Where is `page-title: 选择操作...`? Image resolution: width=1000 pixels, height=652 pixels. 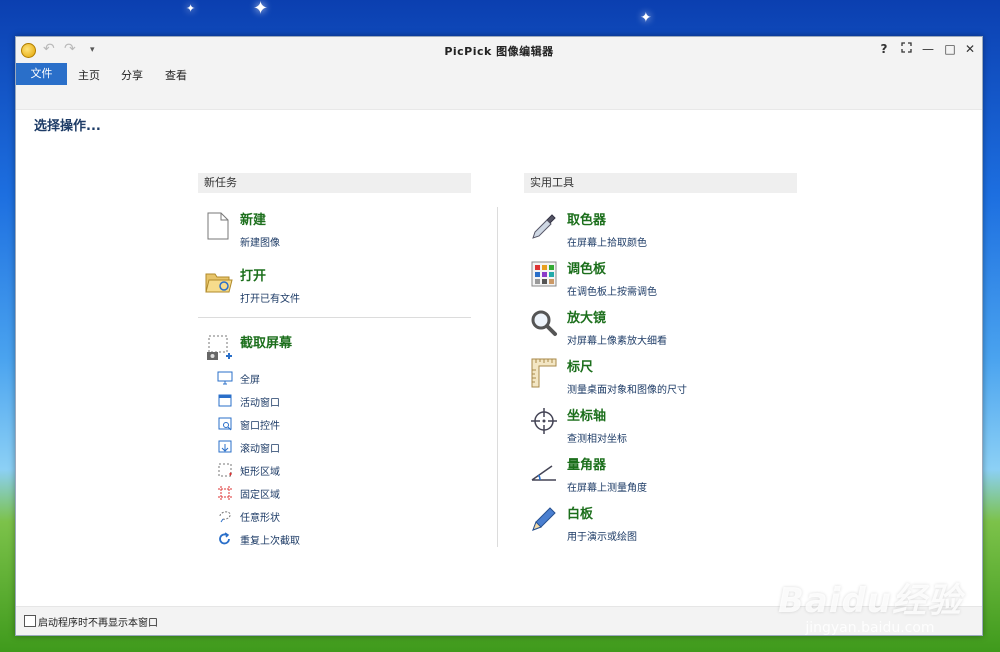 page-title: 选择操作... is located at coordinates (67, 126).